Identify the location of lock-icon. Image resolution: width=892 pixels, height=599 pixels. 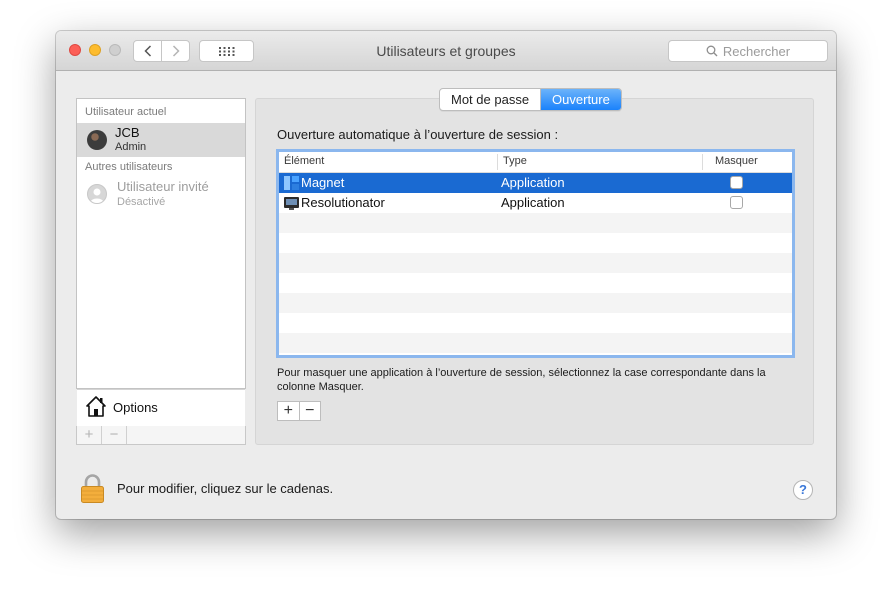
(92, 489).